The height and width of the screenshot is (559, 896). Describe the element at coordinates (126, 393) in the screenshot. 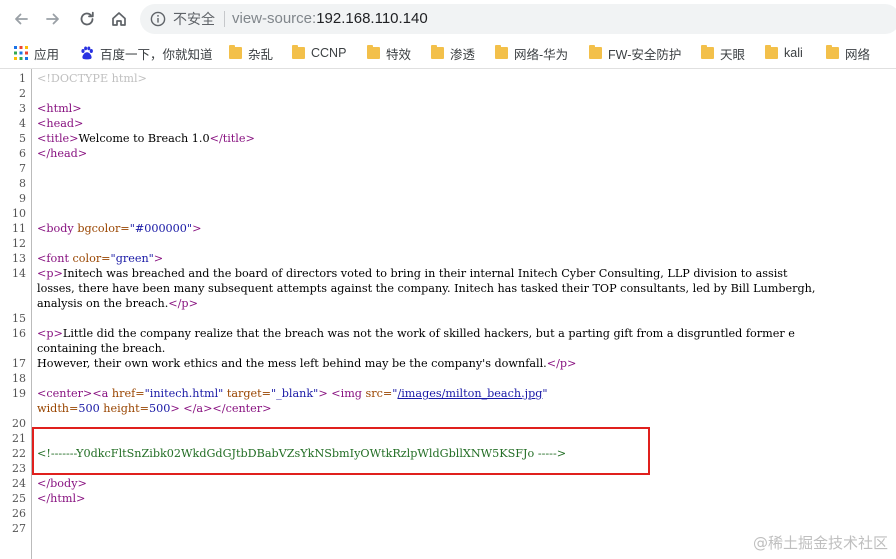

I see `attr-href: href=` at that location.